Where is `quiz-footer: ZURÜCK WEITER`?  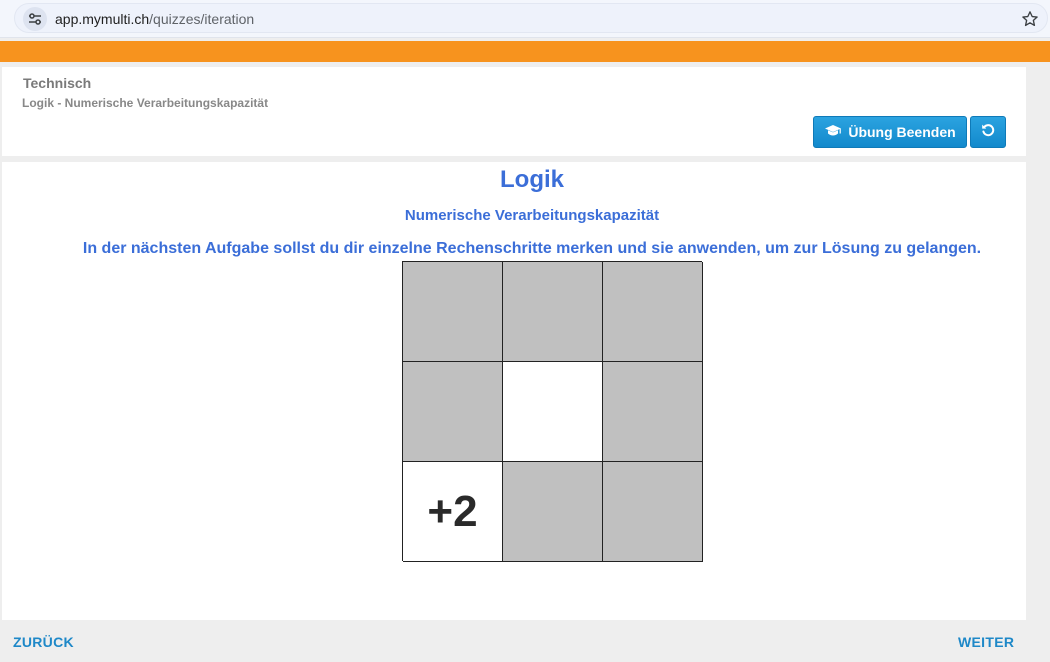
quiz-footer: ZURÜCK WEITER is located at coordinates (525, 641).